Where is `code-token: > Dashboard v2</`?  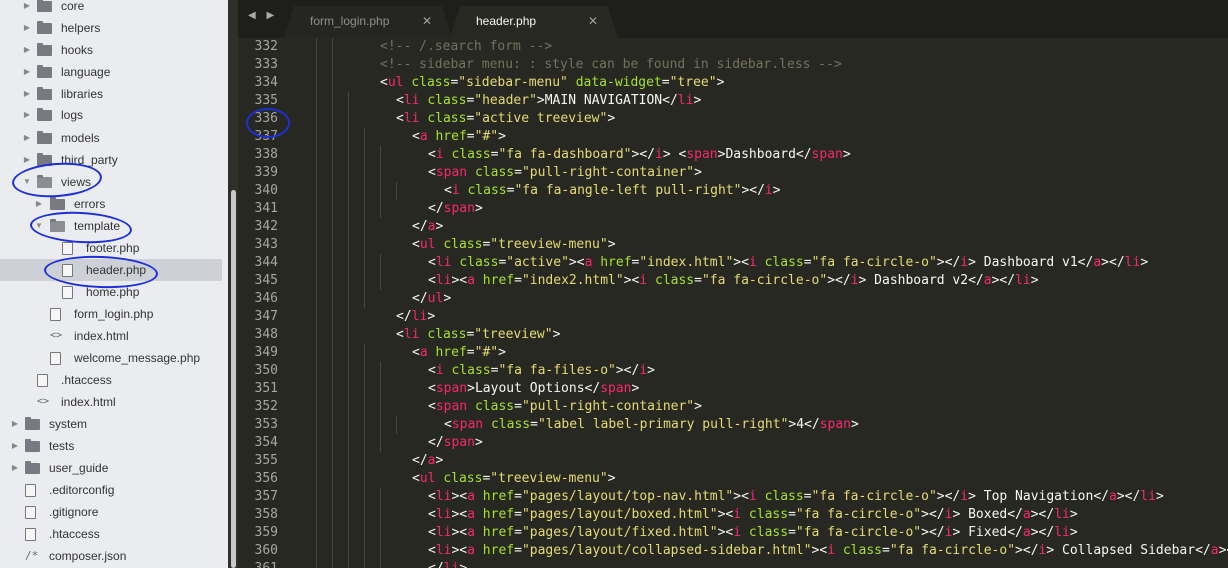
code-token: > Dashboard v2</ is located at coordinates (921, 280).